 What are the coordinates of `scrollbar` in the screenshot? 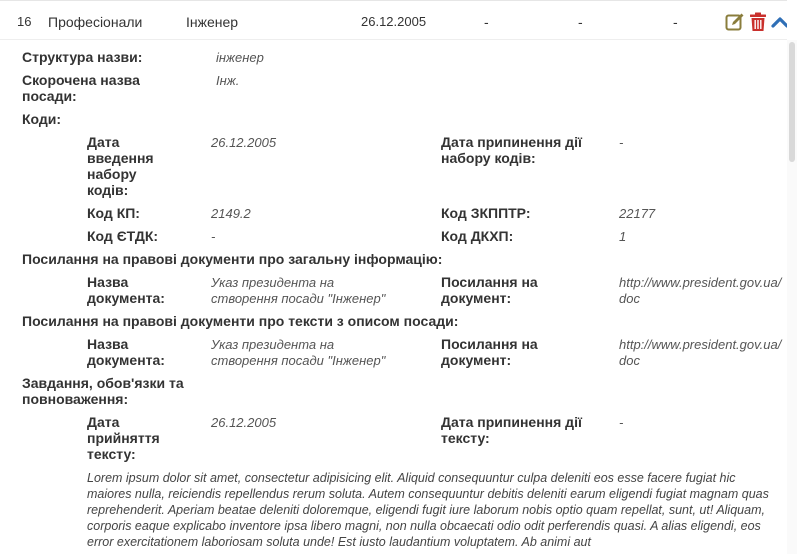 It's located at (792, 297).